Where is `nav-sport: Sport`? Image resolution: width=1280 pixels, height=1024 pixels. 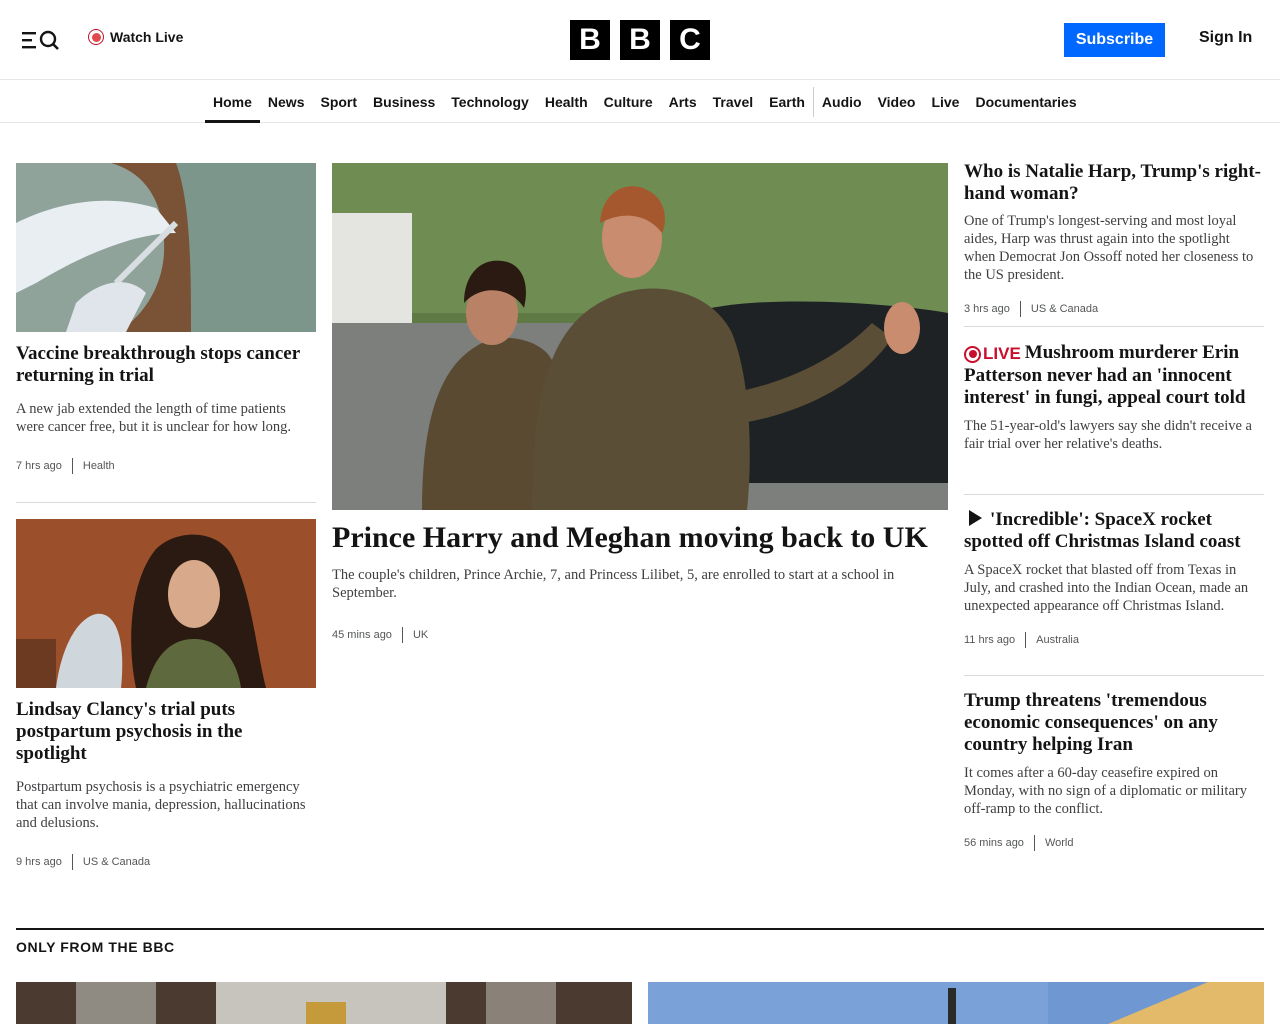 nav-sport: Sport is located at coordinates (338, 101).